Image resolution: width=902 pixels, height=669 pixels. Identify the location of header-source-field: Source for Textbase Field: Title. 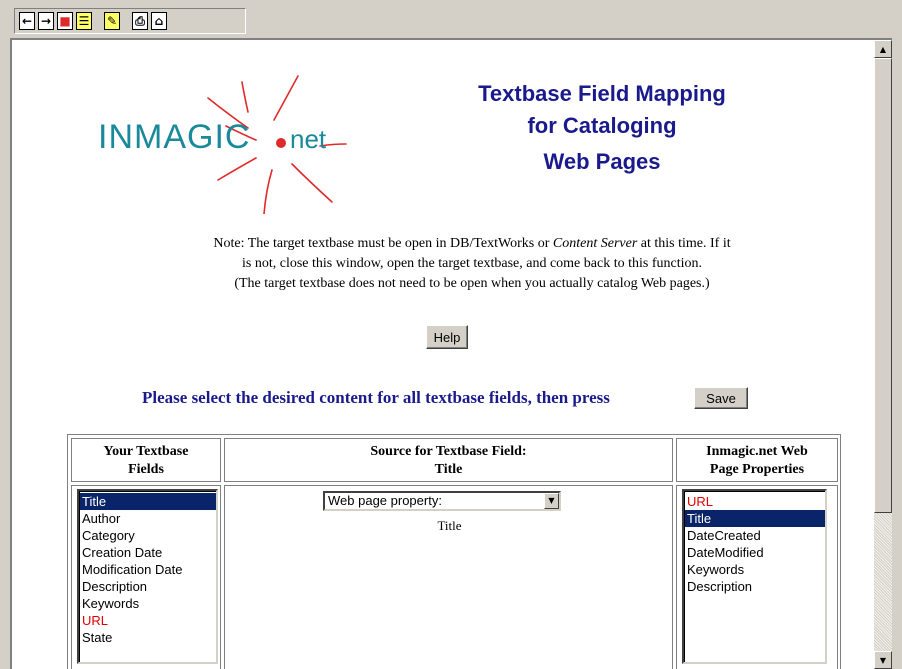
(448, 460).